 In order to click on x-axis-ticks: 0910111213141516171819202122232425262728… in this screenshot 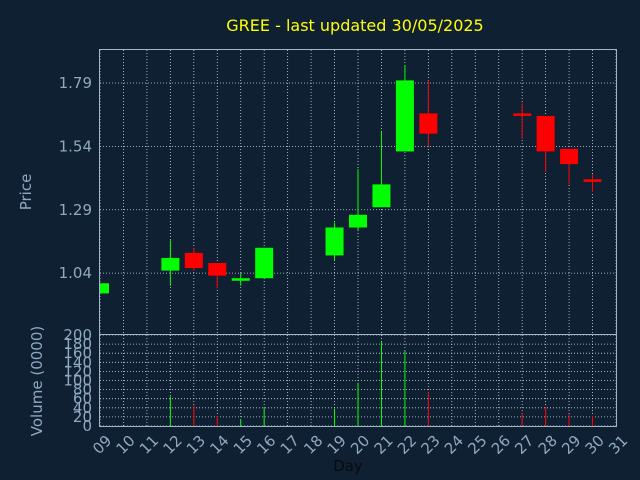, I will do `click(360, 445)`.